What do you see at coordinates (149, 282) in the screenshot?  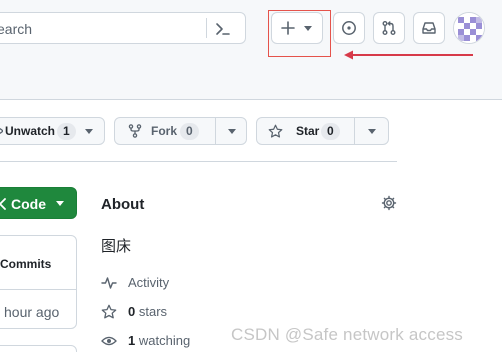 I see `activity-label: Activity` at bounding box center [149, 282].